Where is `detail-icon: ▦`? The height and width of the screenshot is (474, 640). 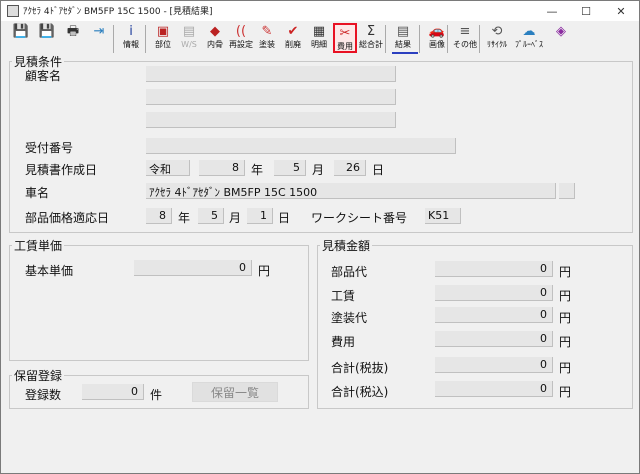
detail-icon: ▦ is located at coordinates (319, 31).